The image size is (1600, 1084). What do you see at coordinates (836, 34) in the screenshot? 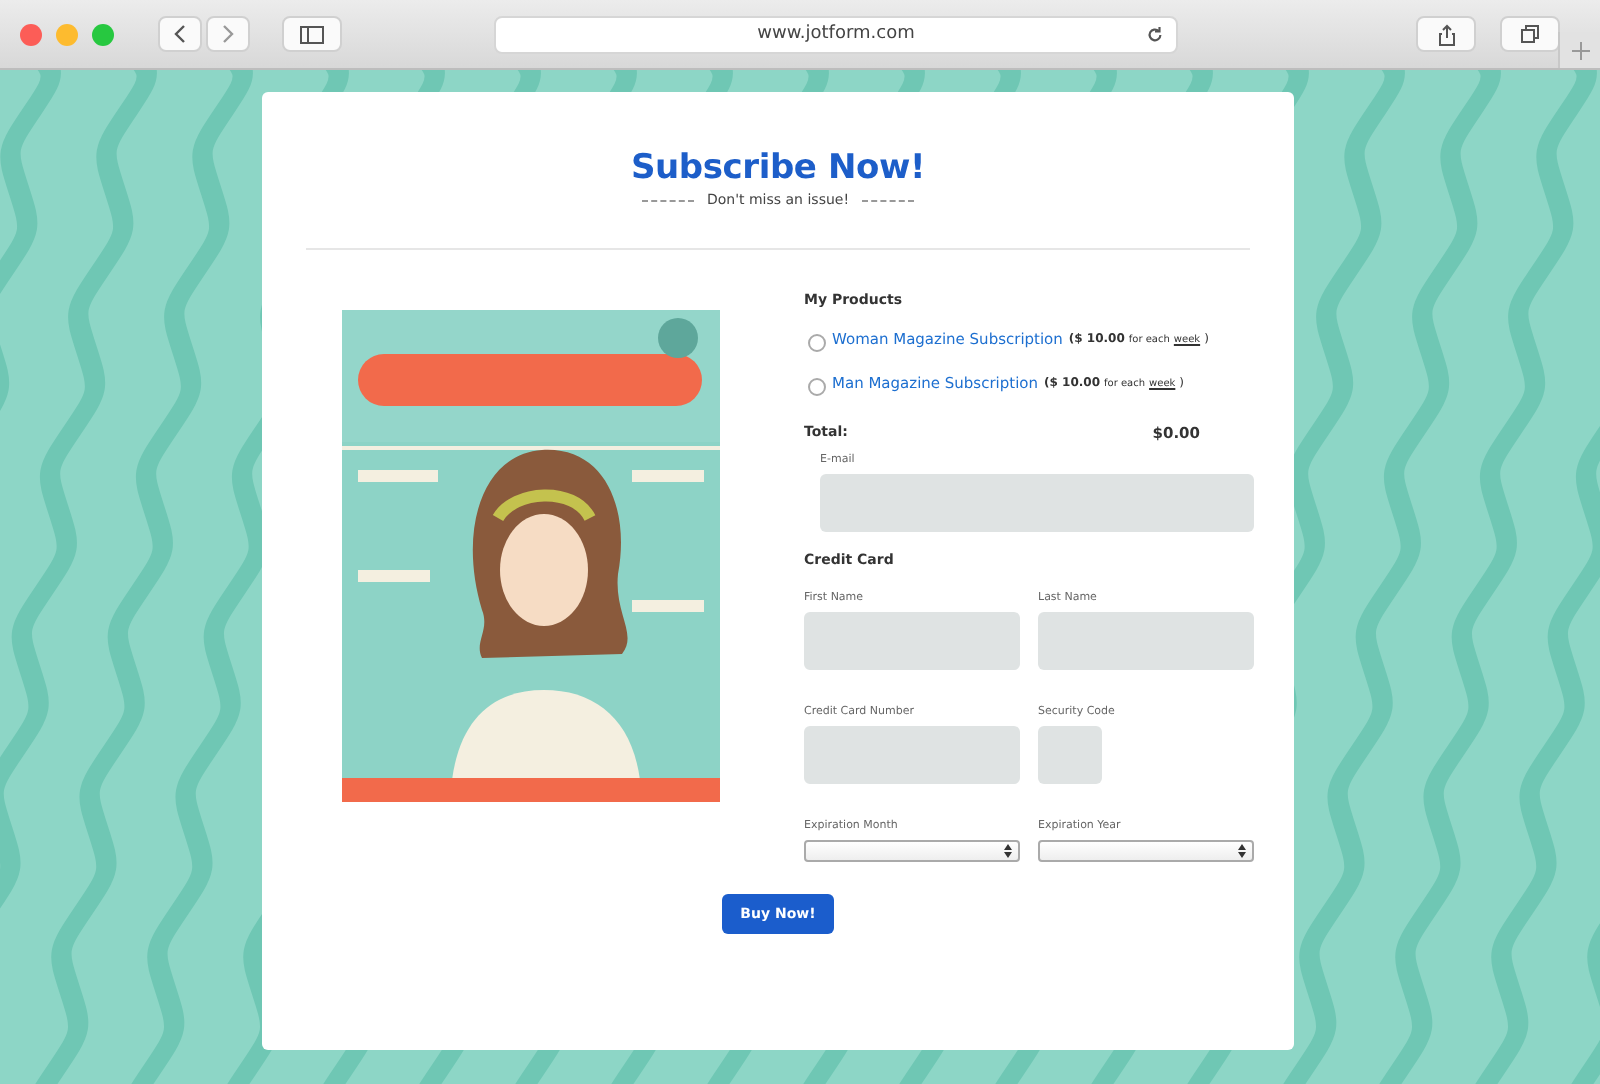
I see `address-field: www.jotform.com` at bounding box center [836, 34].